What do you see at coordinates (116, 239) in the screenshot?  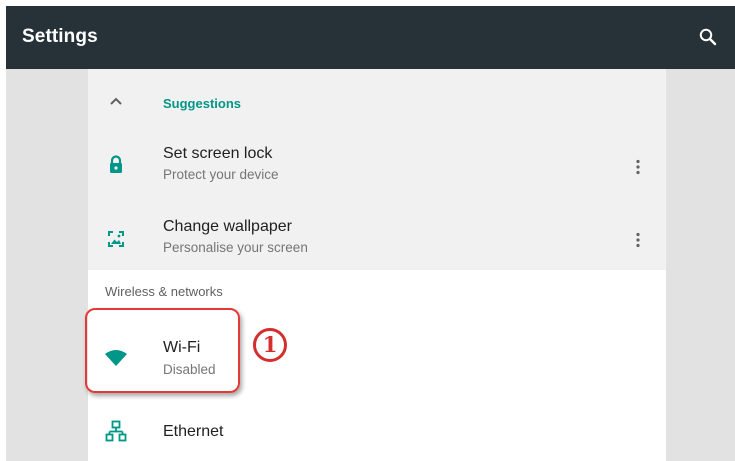 I see `wallpaper-icon` at bounding box center [116, 239].